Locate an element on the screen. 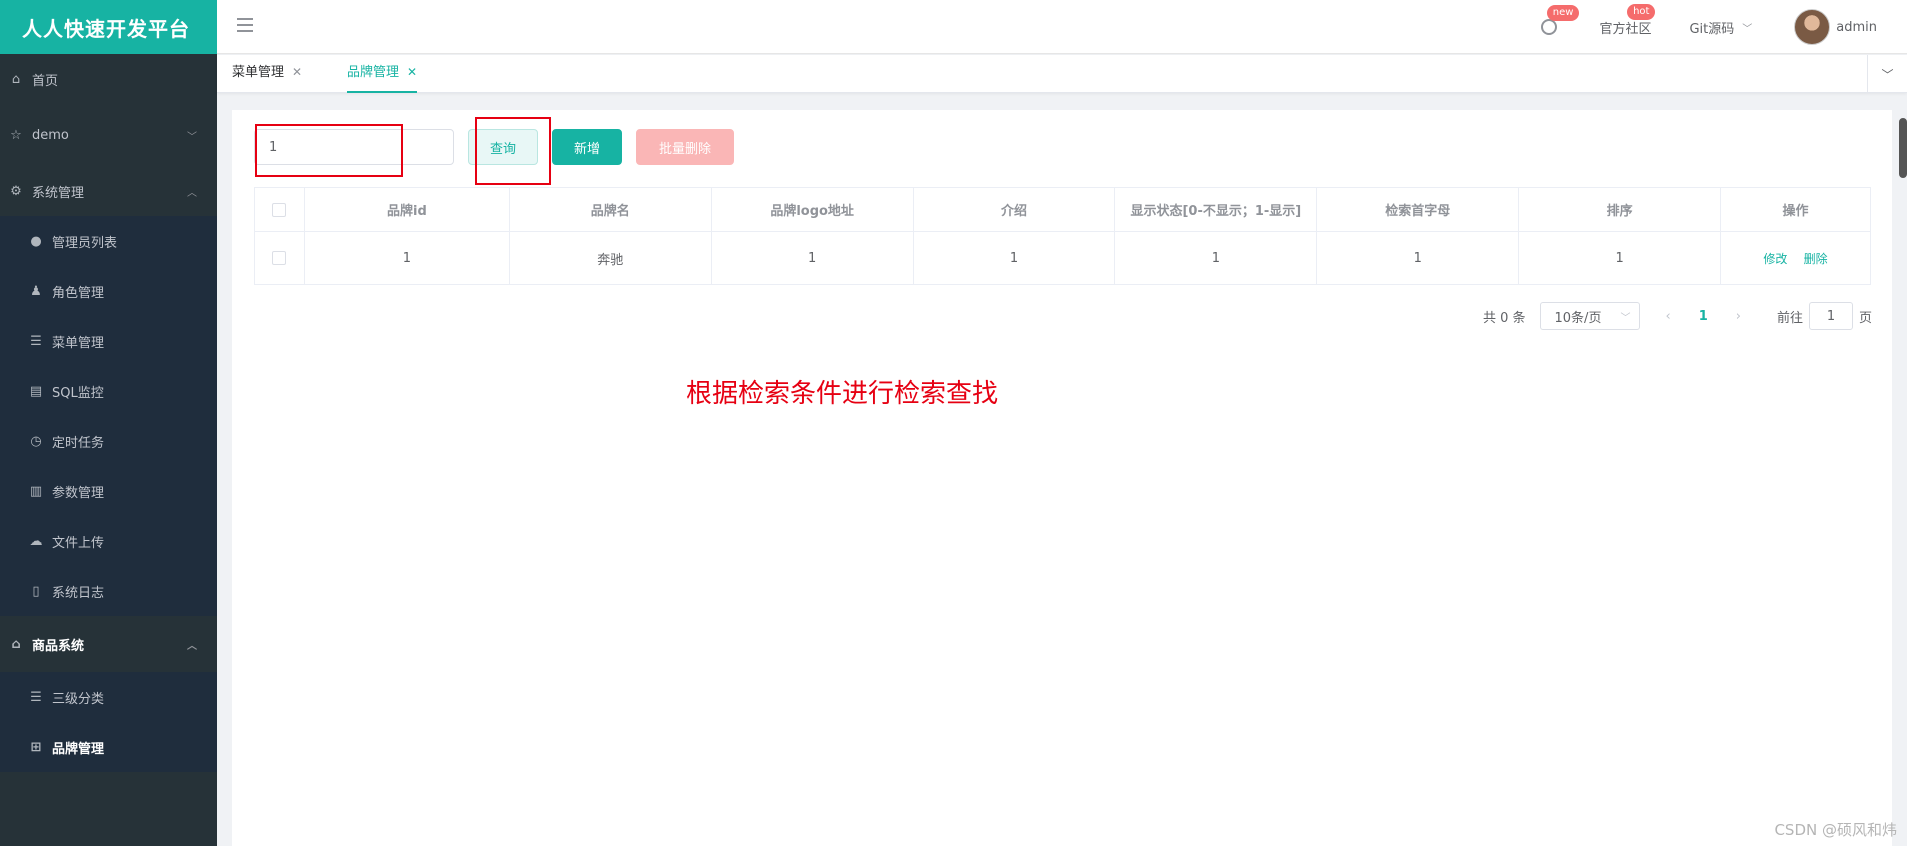 The width and height of the screenshot is (1907, 846). table-row: 1 奔驰 1 1 1 1 1 修改 删除 is located at coordinates (1062, 258).